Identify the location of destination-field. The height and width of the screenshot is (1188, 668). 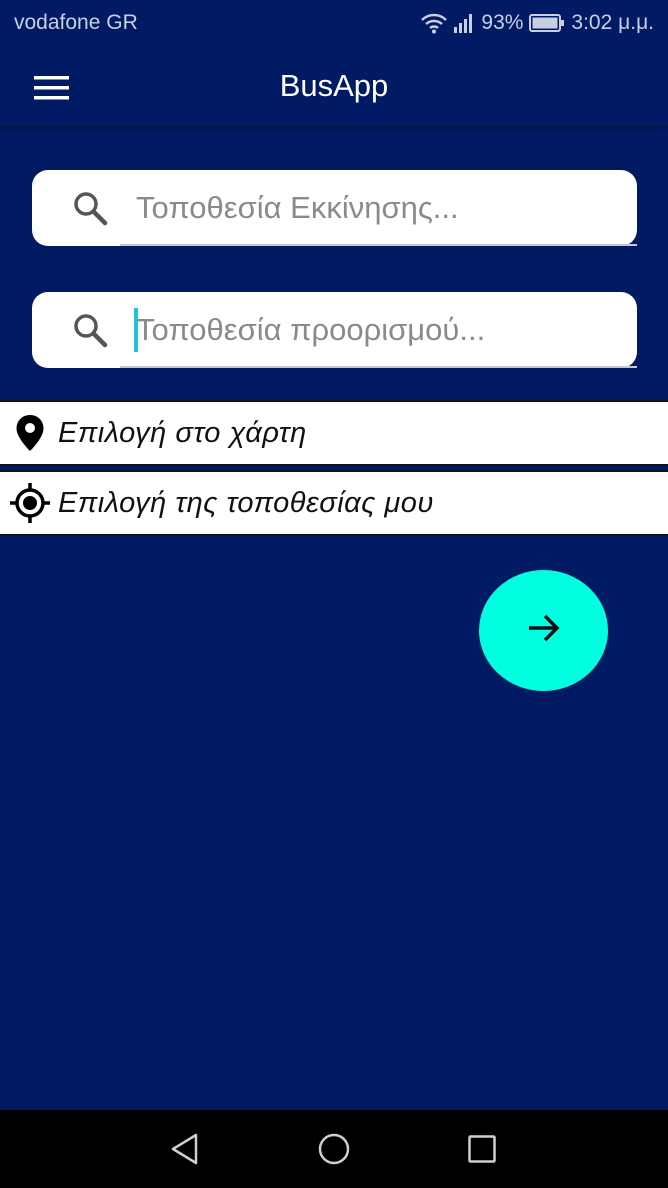
(334, 330).